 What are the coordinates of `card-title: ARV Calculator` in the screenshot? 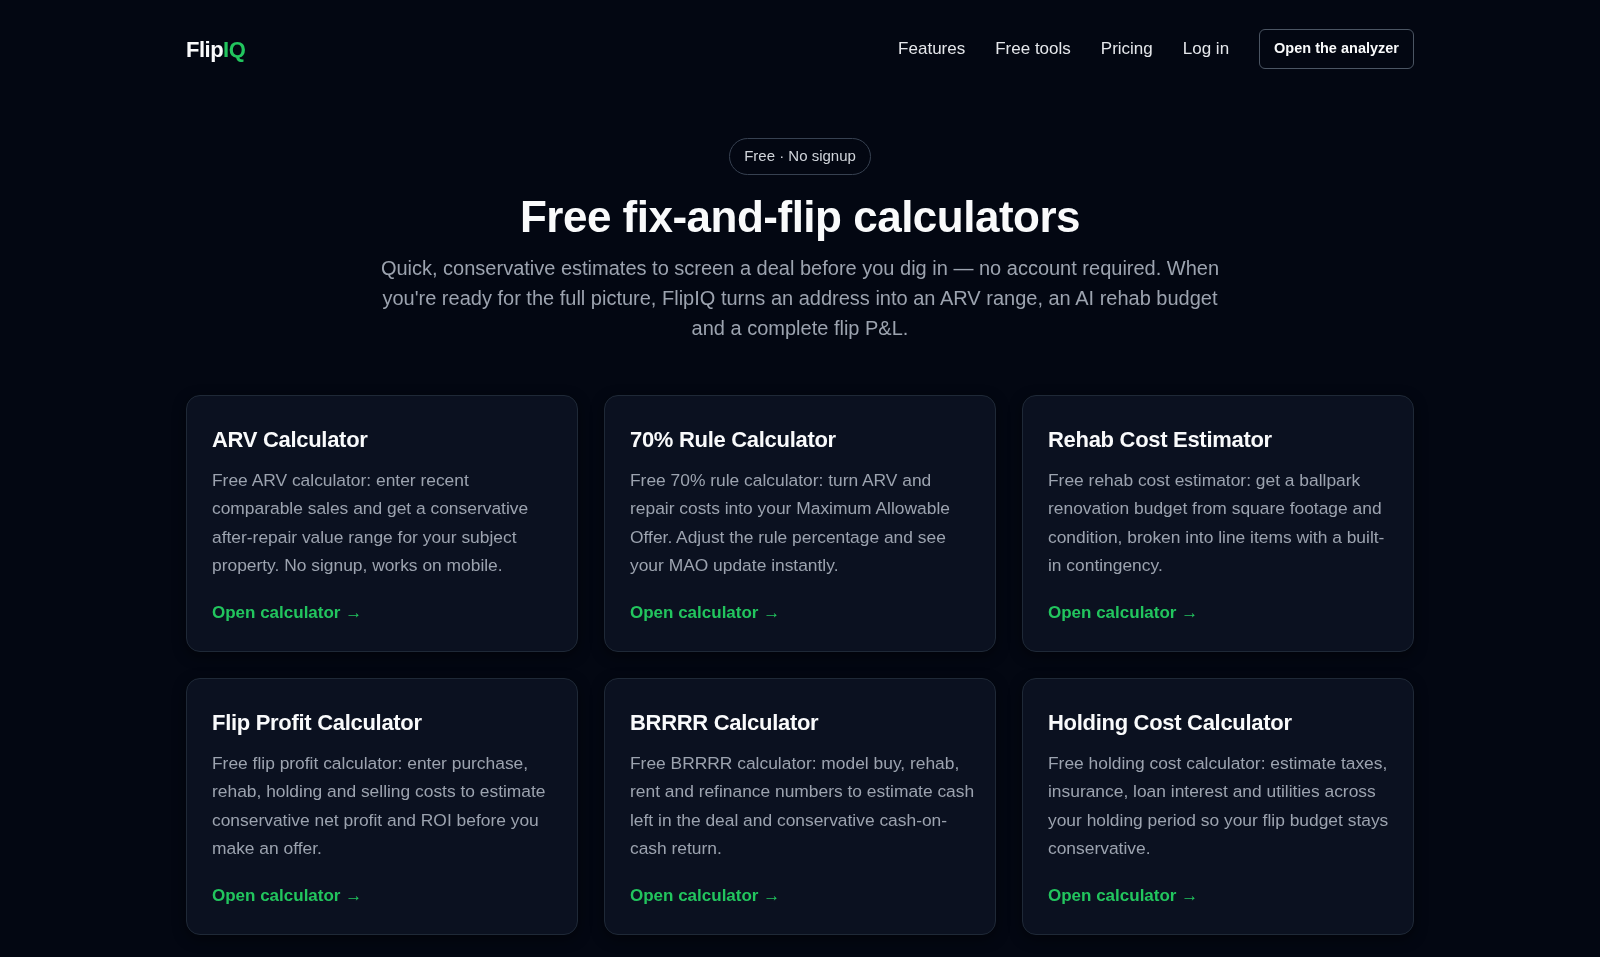 It's located at (290, 440).